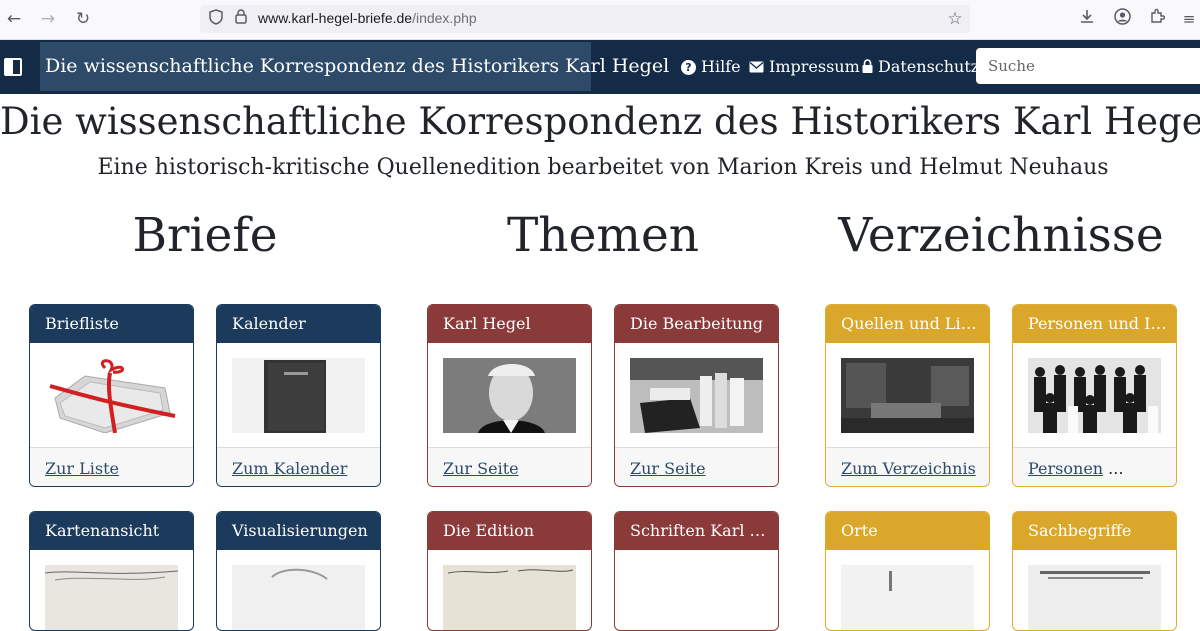  I want to click on privacy-link: Datenschutz, so click(920, 67).